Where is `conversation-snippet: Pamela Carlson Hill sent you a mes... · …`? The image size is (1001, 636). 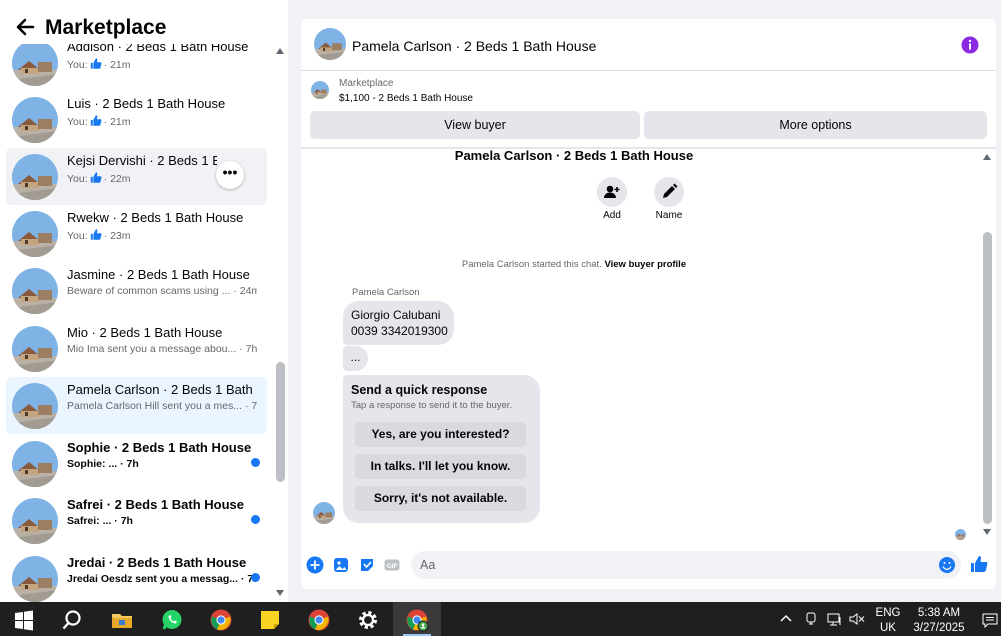
conversation-snippet: Pamela Carlson Hill sent you a mes... · … is located at coordinates (162, 406).